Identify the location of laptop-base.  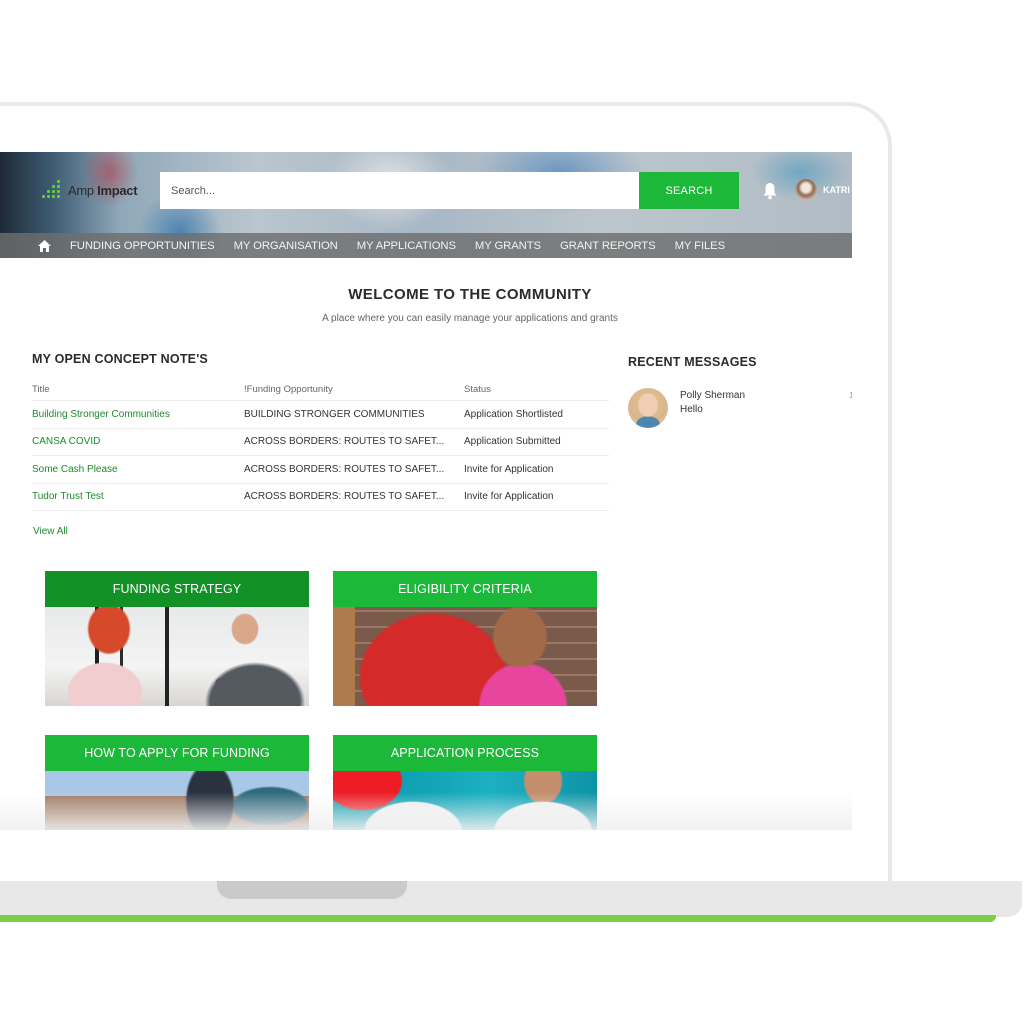
(511, 899).